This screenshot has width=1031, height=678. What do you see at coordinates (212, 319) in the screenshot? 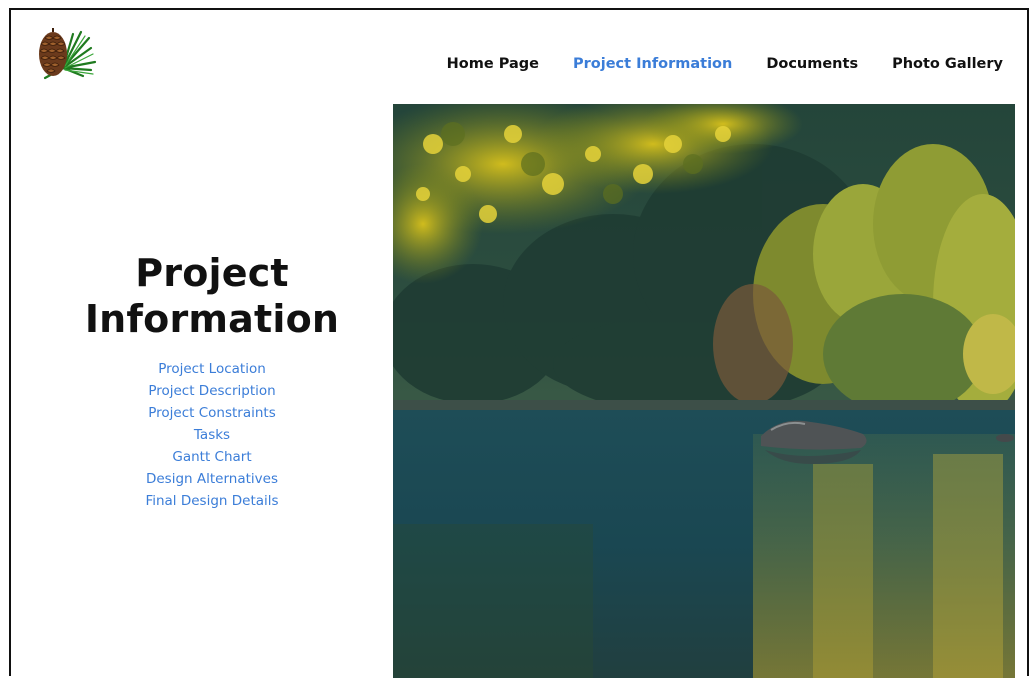
I see `page-title-line2: Information` at bounding box center [212, 319].